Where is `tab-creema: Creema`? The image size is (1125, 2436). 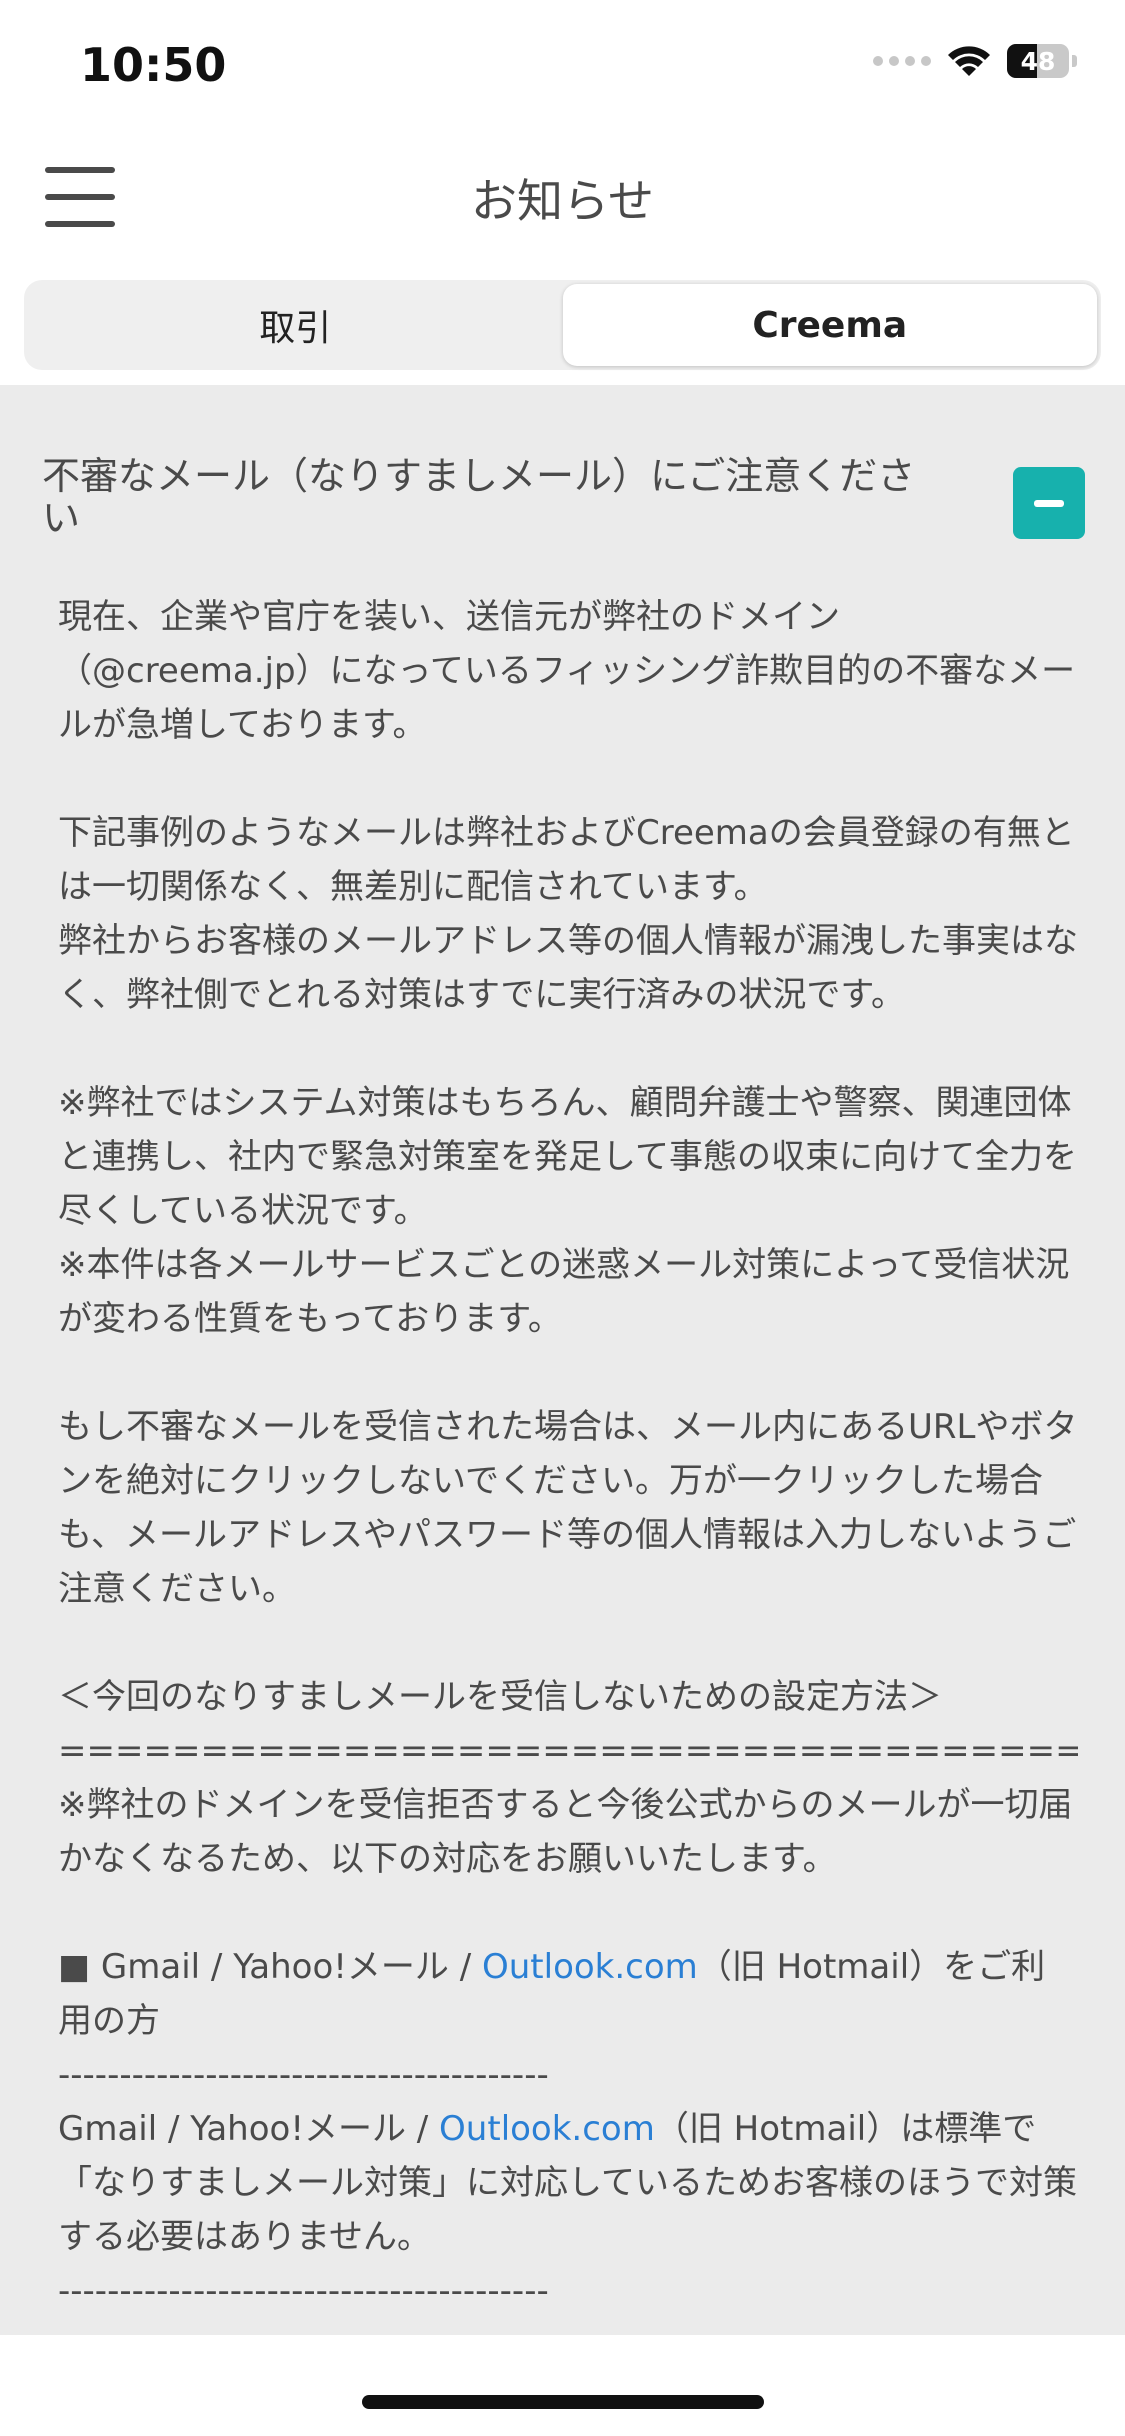
tab-creema: Creema is located at coordinates (829, 325).